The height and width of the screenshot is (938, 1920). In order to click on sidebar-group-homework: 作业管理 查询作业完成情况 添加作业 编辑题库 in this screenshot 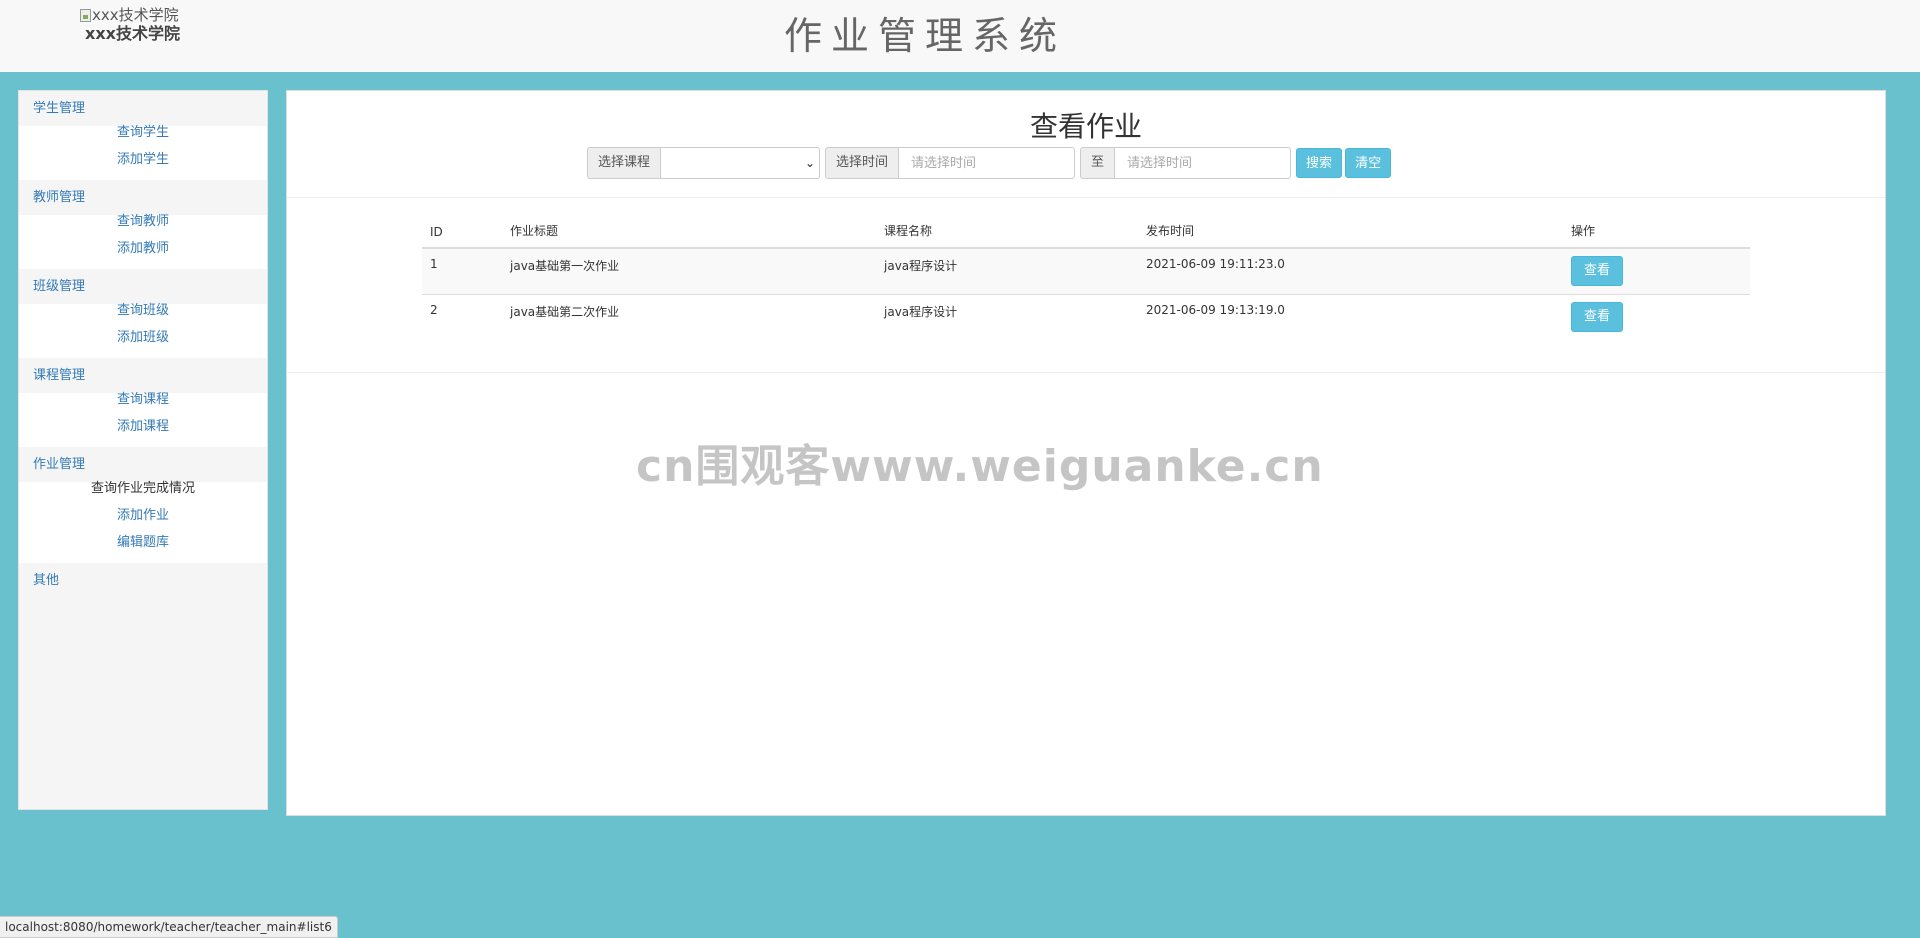, I will do `click(143, 505)`.